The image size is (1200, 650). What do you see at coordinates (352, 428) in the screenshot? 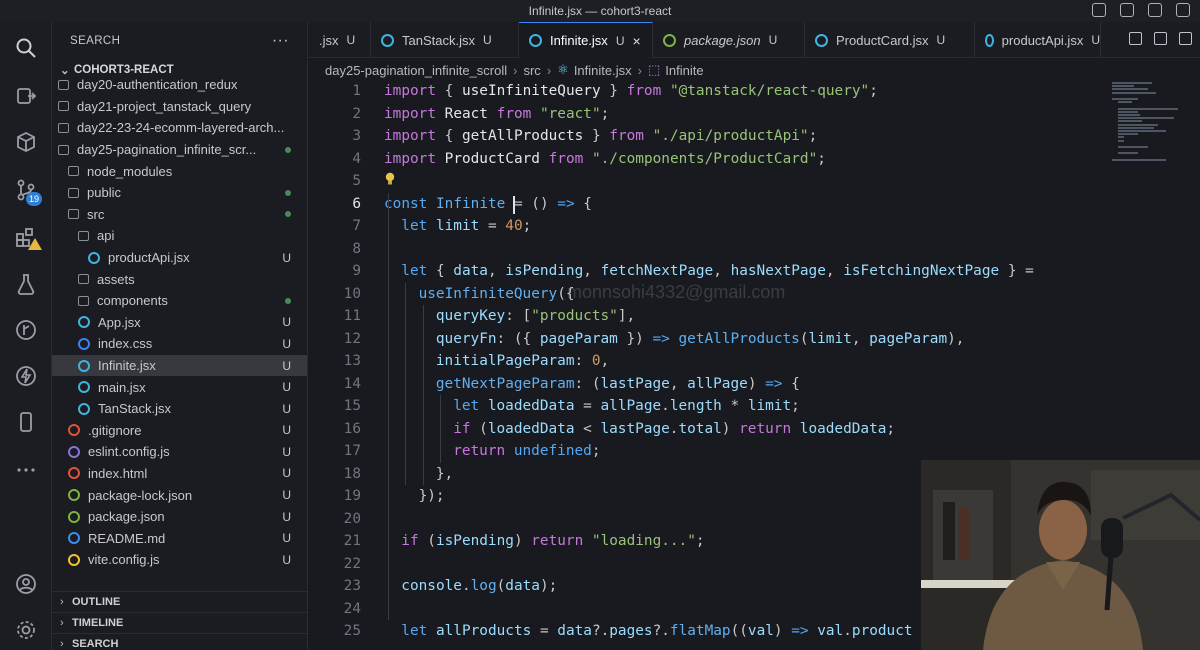
I see `line-number: 16` at bounding box center [352, 428].